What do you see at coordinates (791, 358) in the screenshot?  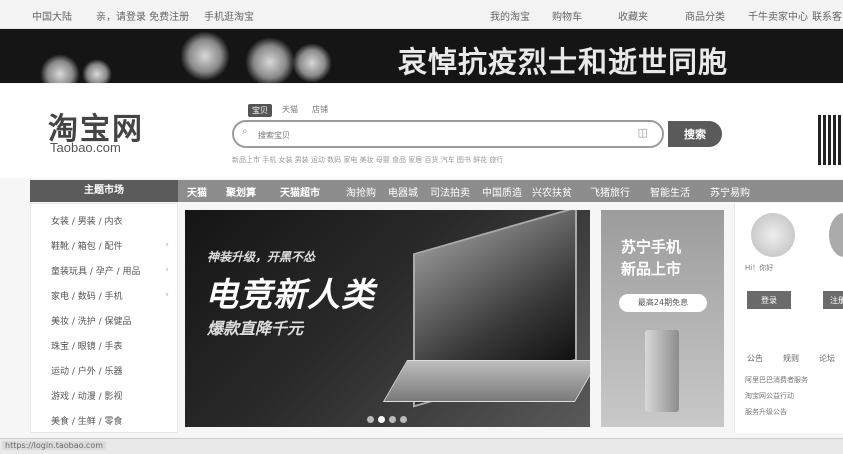 I see `panel-tab-rules: 规则` at bounding box center [791, 358].